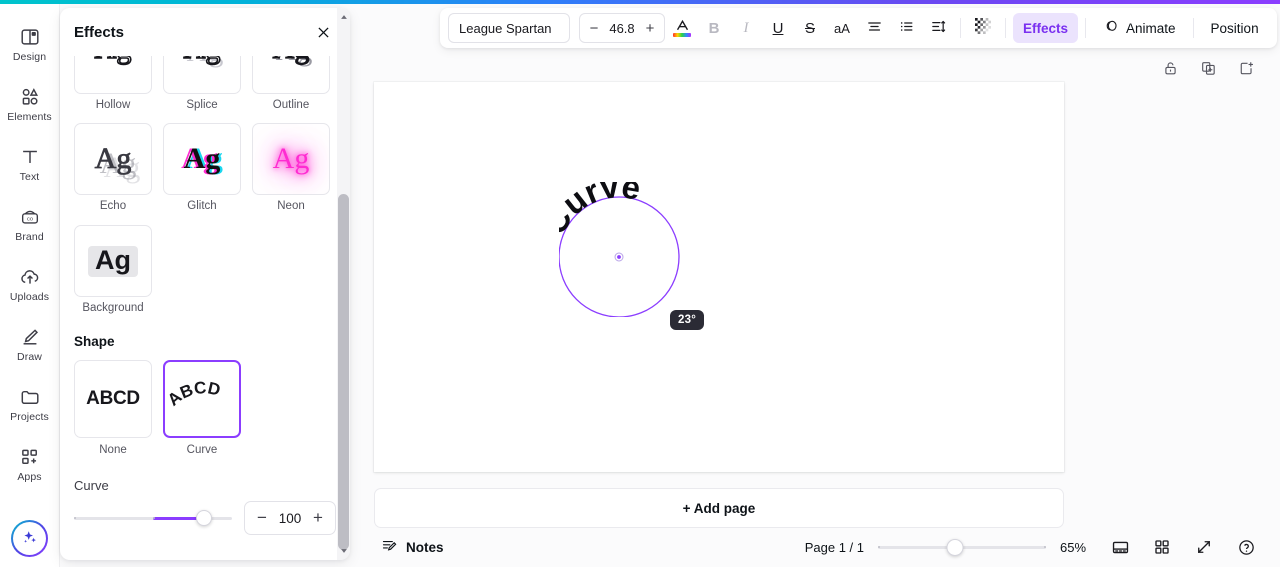 The image size is (1280, 567). Describe the element at coordinates (1162, 547) in the screenshot. I see `grid-view-icon` at that location.